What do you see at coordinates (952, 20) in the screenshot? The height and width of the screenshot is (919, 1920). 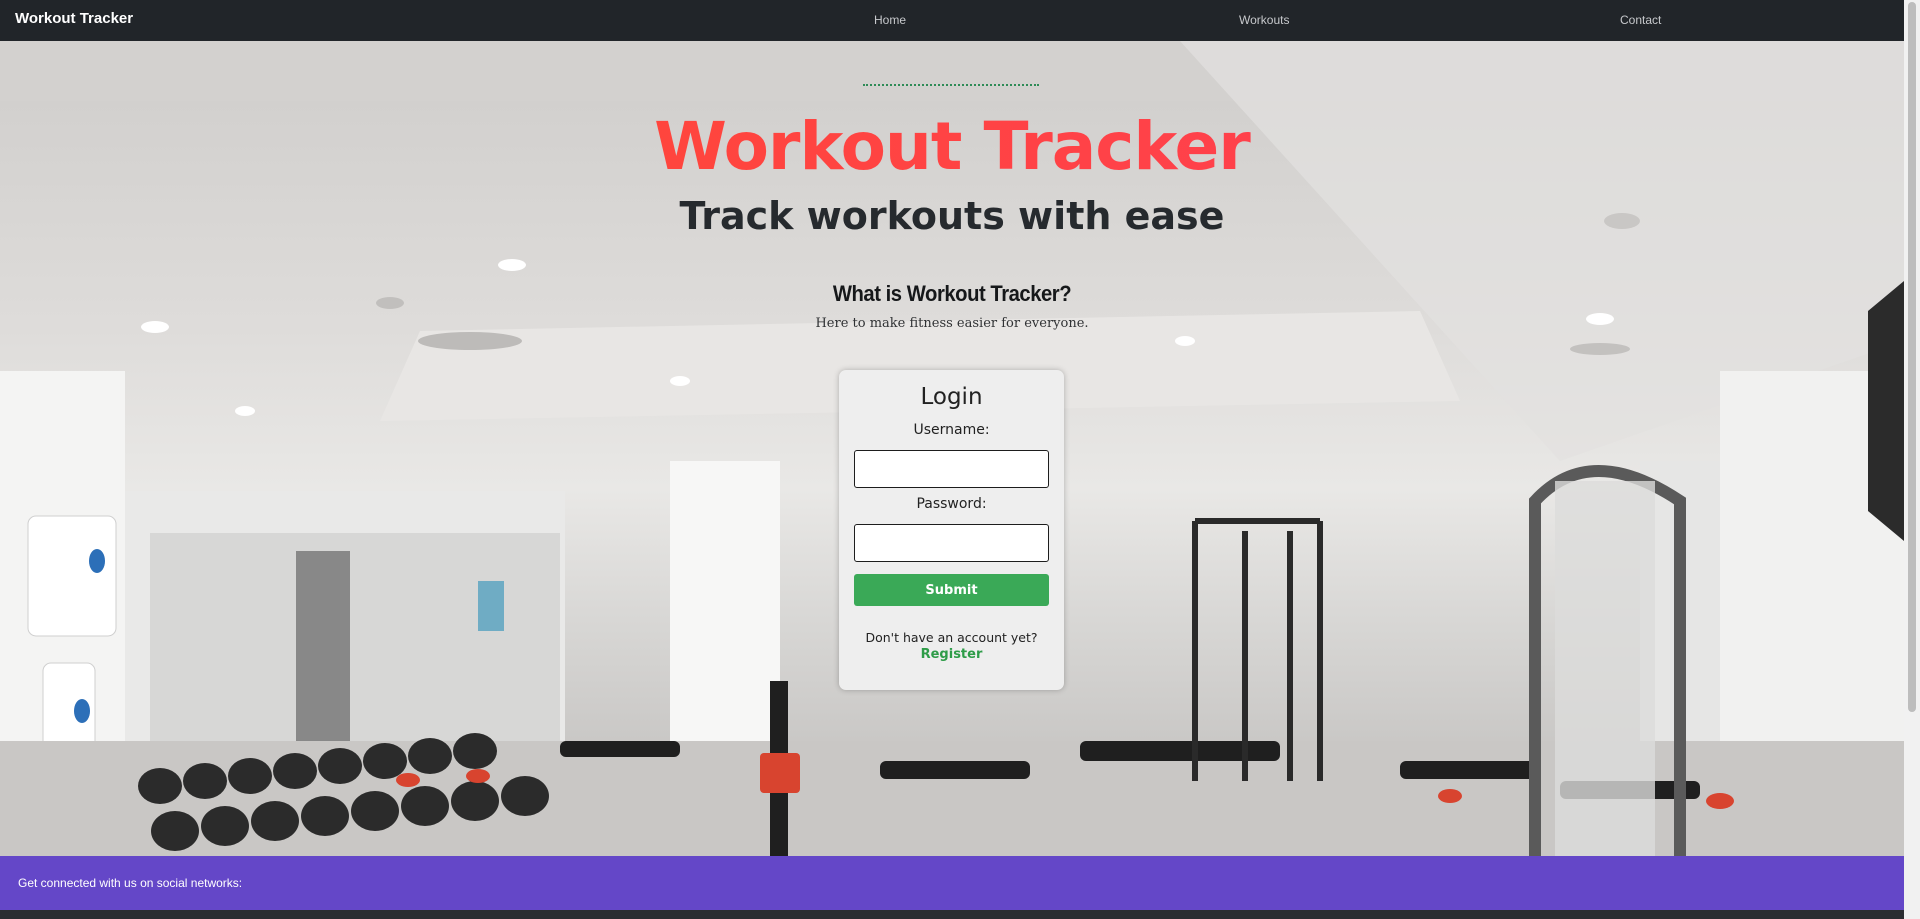 I see `top-navbar: Workout Tracker Home Workouts Contact` at bounding box center [952, 20].